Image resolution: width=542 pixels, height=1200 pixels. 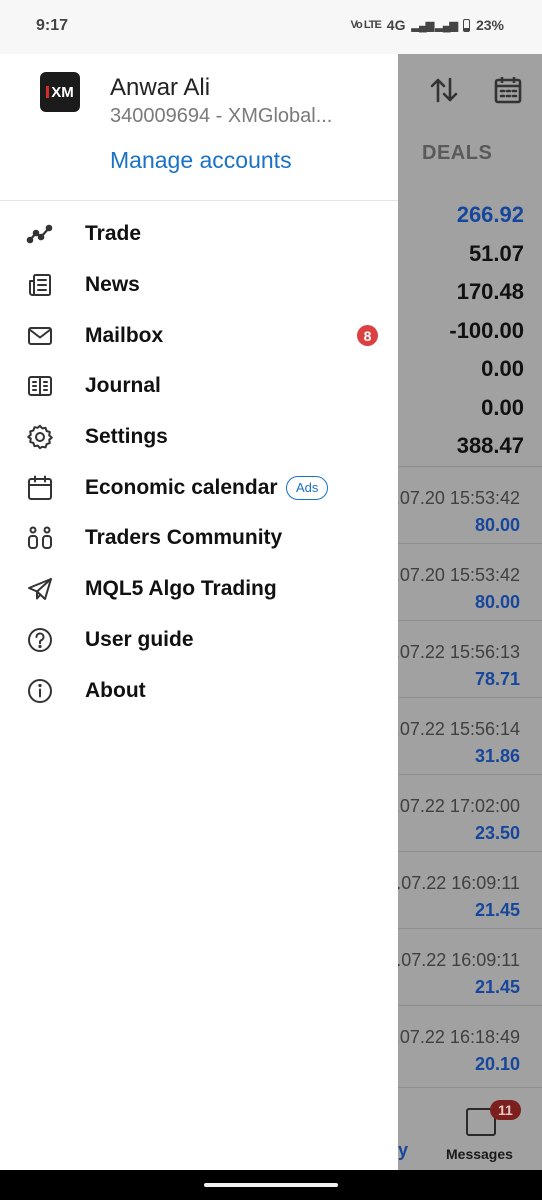 I want to click on menu-label: User guide, so click(x=139, y=639).